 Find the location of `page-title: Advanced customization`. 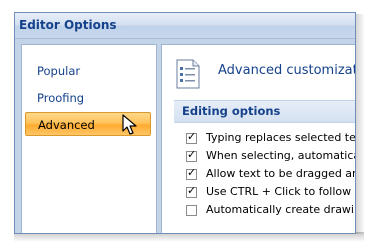

page-title: Advanced customization is located at coordinates (286, 70).